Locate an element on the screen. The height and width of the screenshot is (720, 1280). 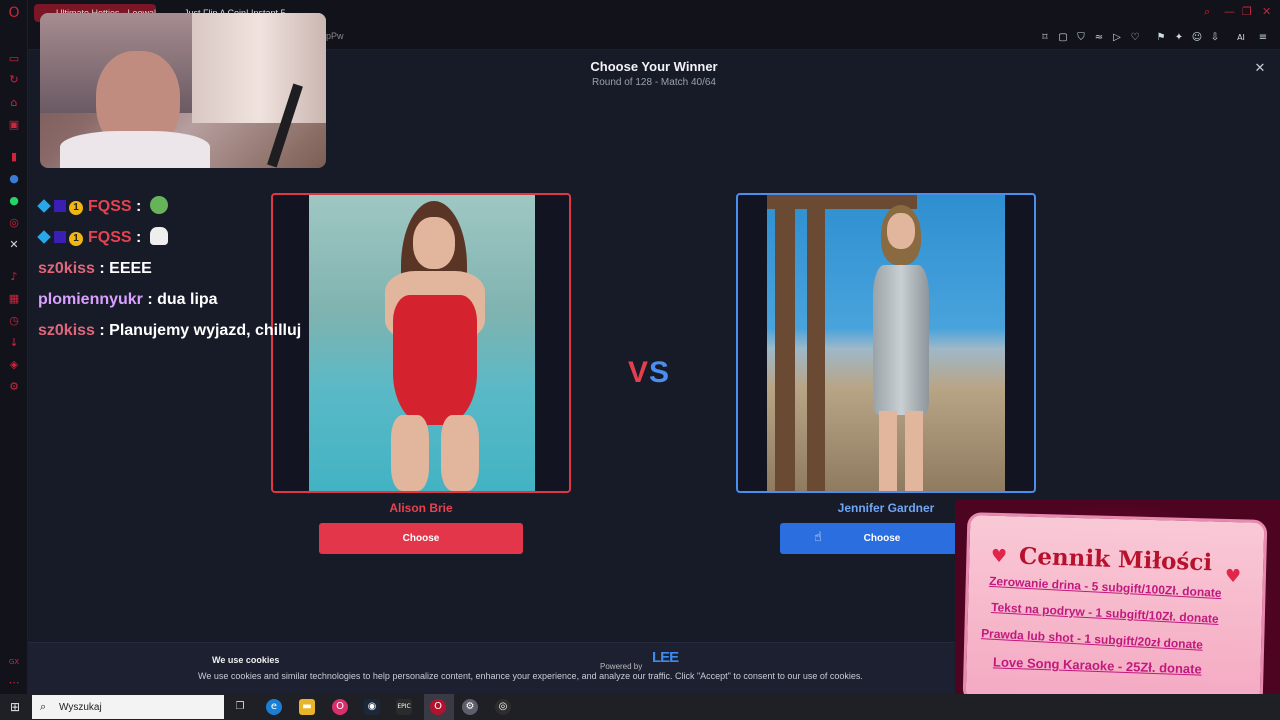
download-icon: ↓ is located at coordinates (14, 343).